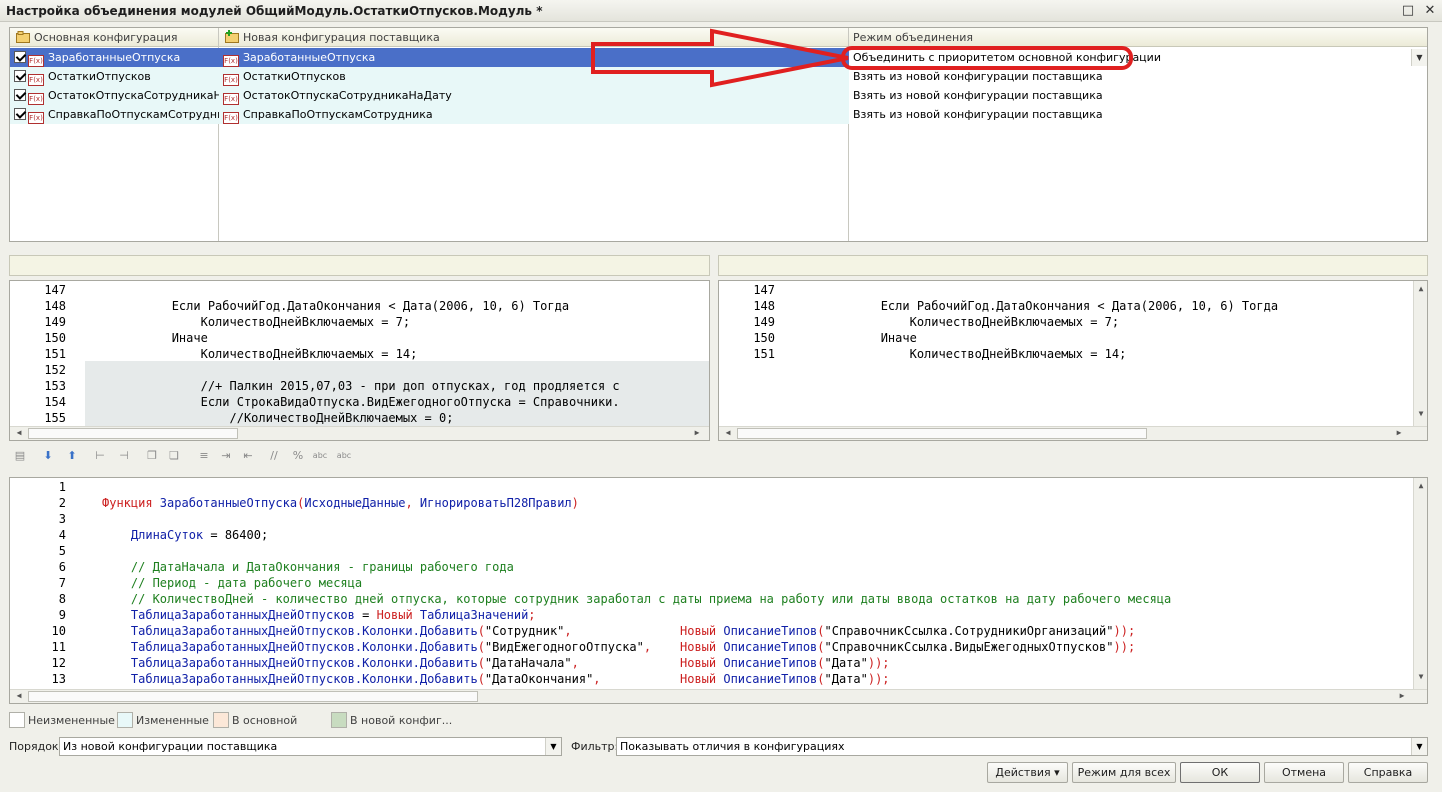  Describe the element at coordinates (265, 720) in the screenshot. I see `legend-label: В основной` at that location.